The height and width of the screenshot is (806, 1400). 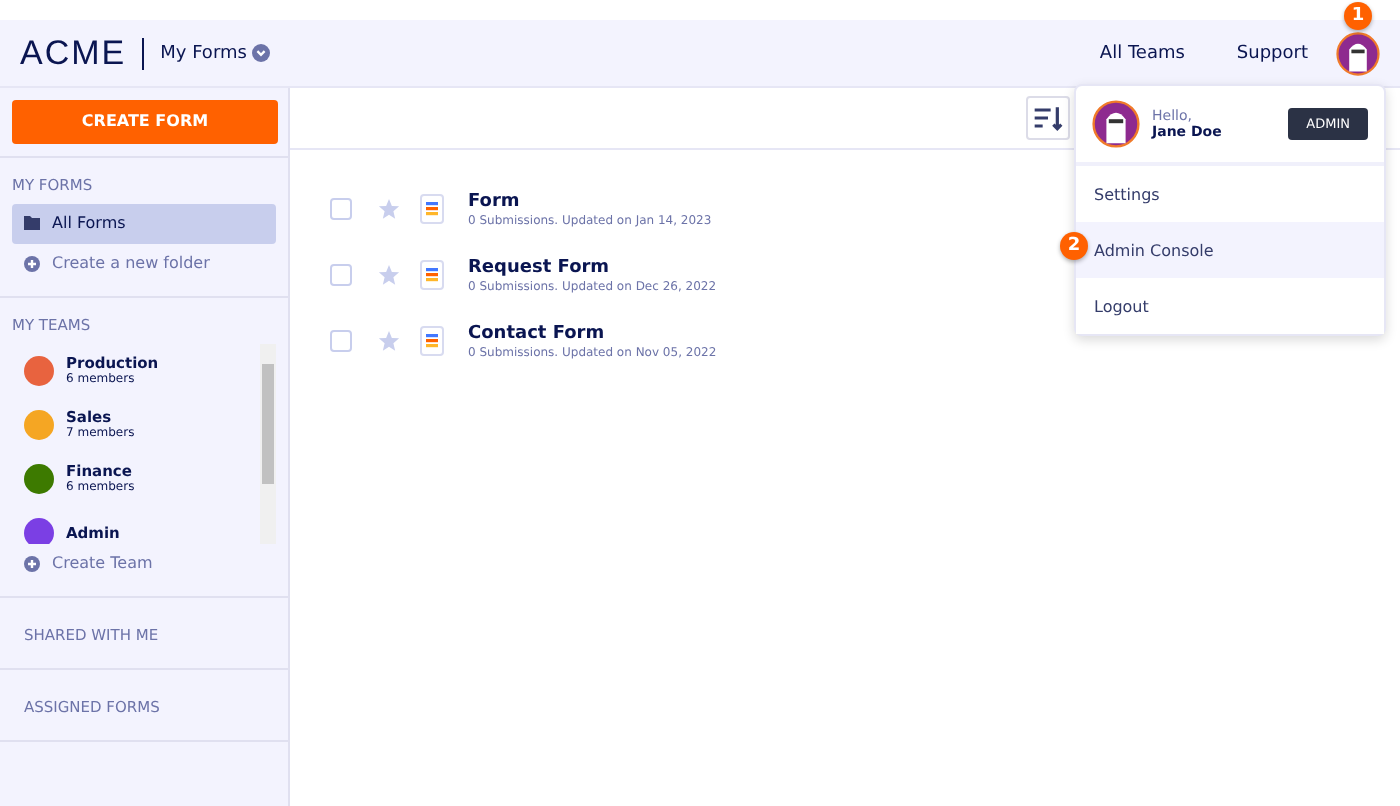 I want to click on section-title: My Forms, so click(x=203, y=53).